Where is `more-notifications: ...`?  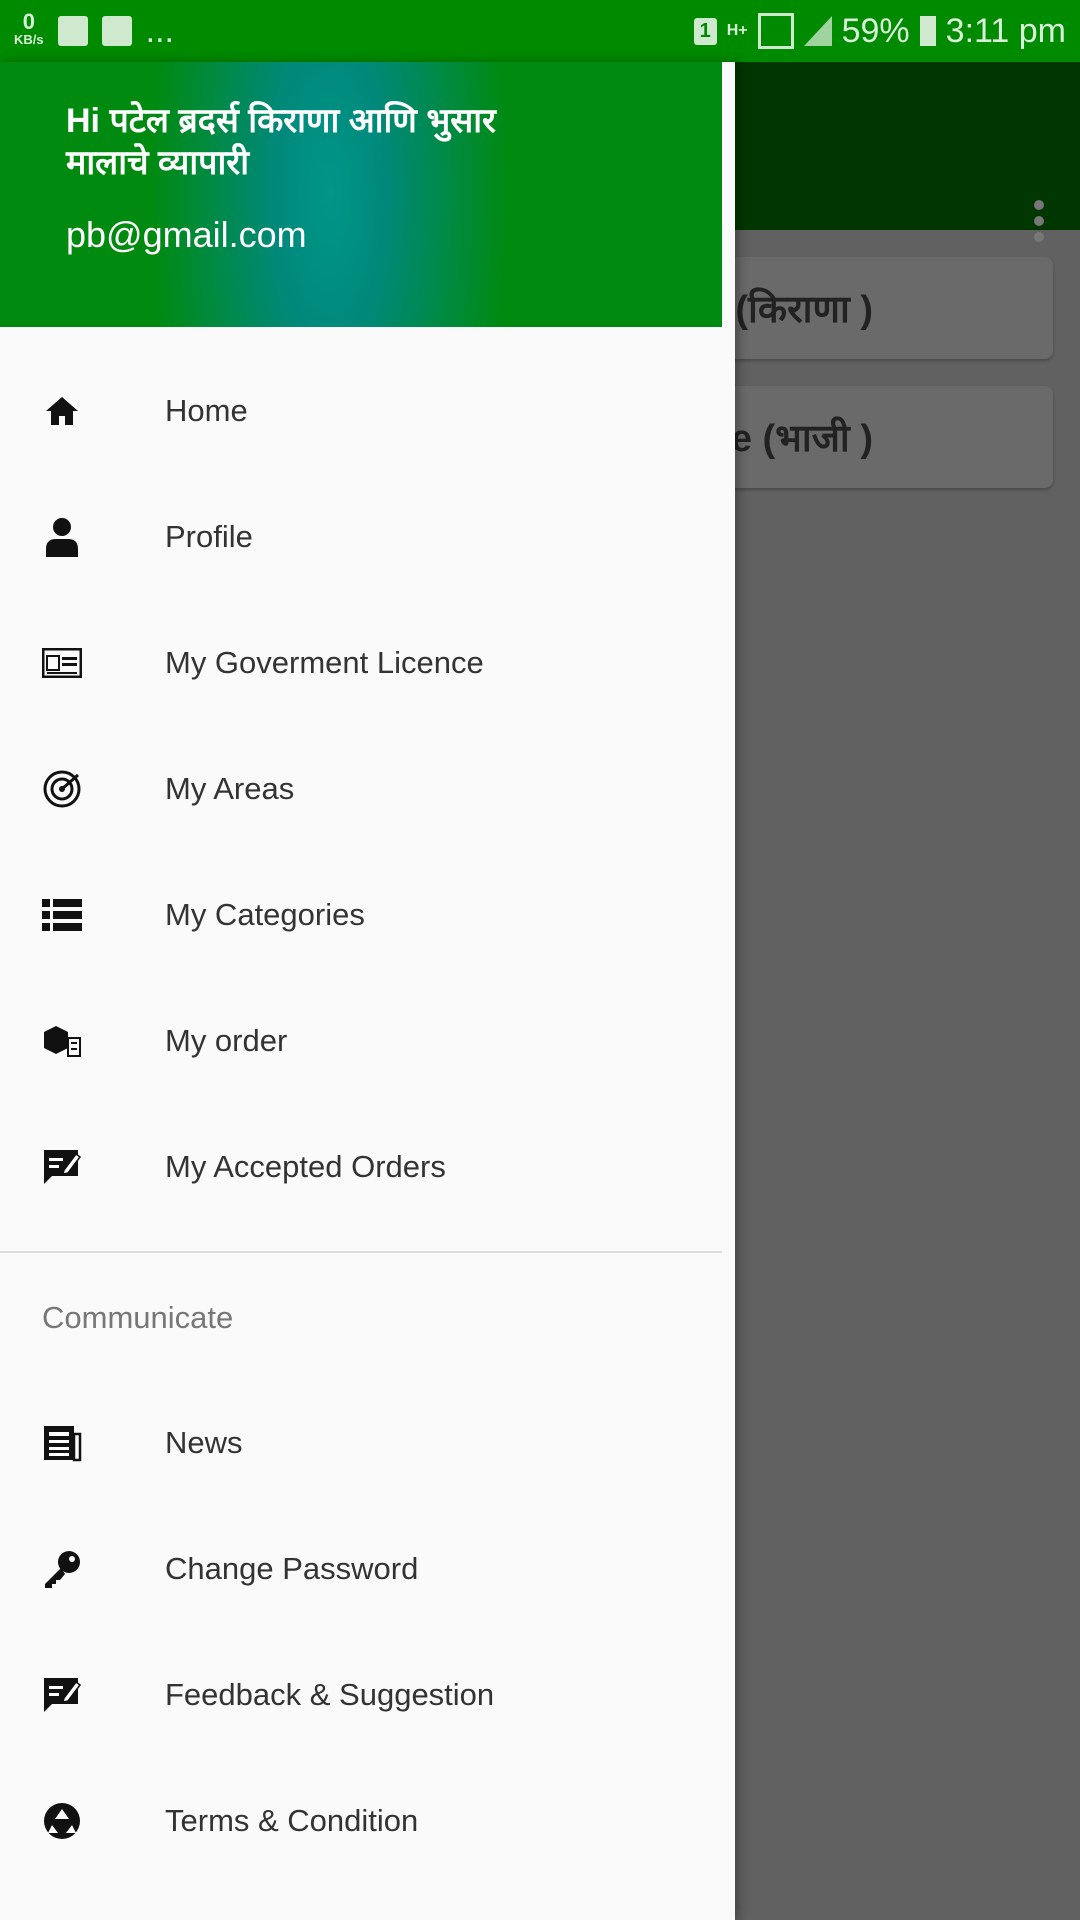
more-notifications: ... is located at coordinates (159, 30).